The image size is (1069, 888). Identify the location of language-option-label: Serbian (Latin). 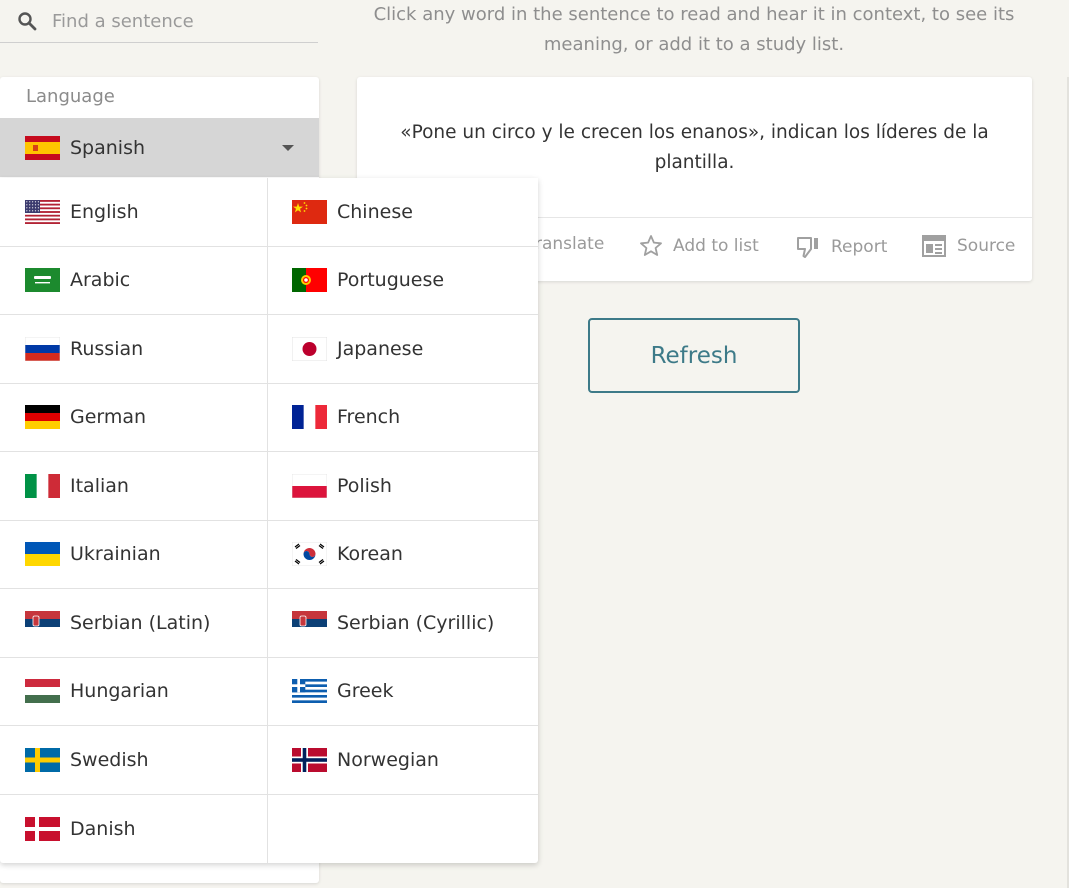
(140, 622).